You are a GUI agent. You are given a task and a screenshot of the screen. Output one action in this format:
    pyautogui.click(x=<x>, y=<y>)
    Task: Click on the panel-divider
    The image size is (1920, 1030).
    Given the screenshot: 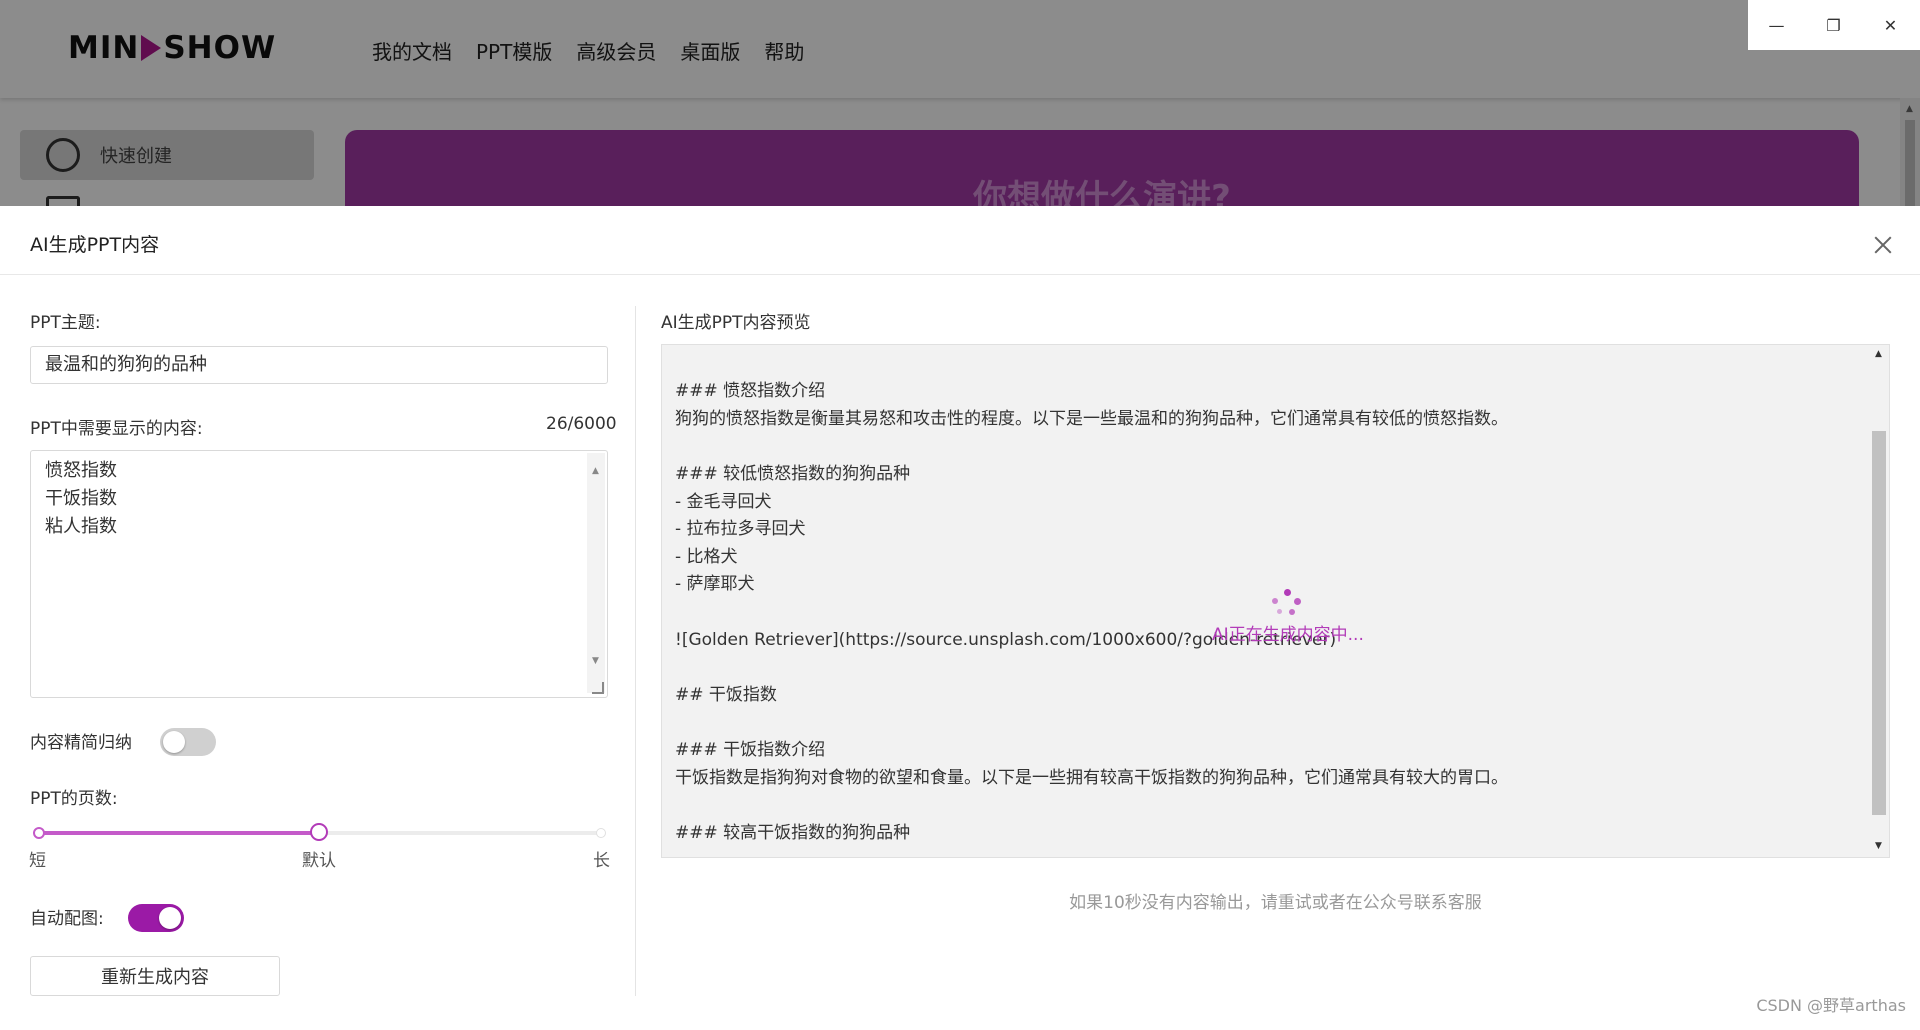 What is the action you would take?
    pyautogui.click(x=635, y=651)
    